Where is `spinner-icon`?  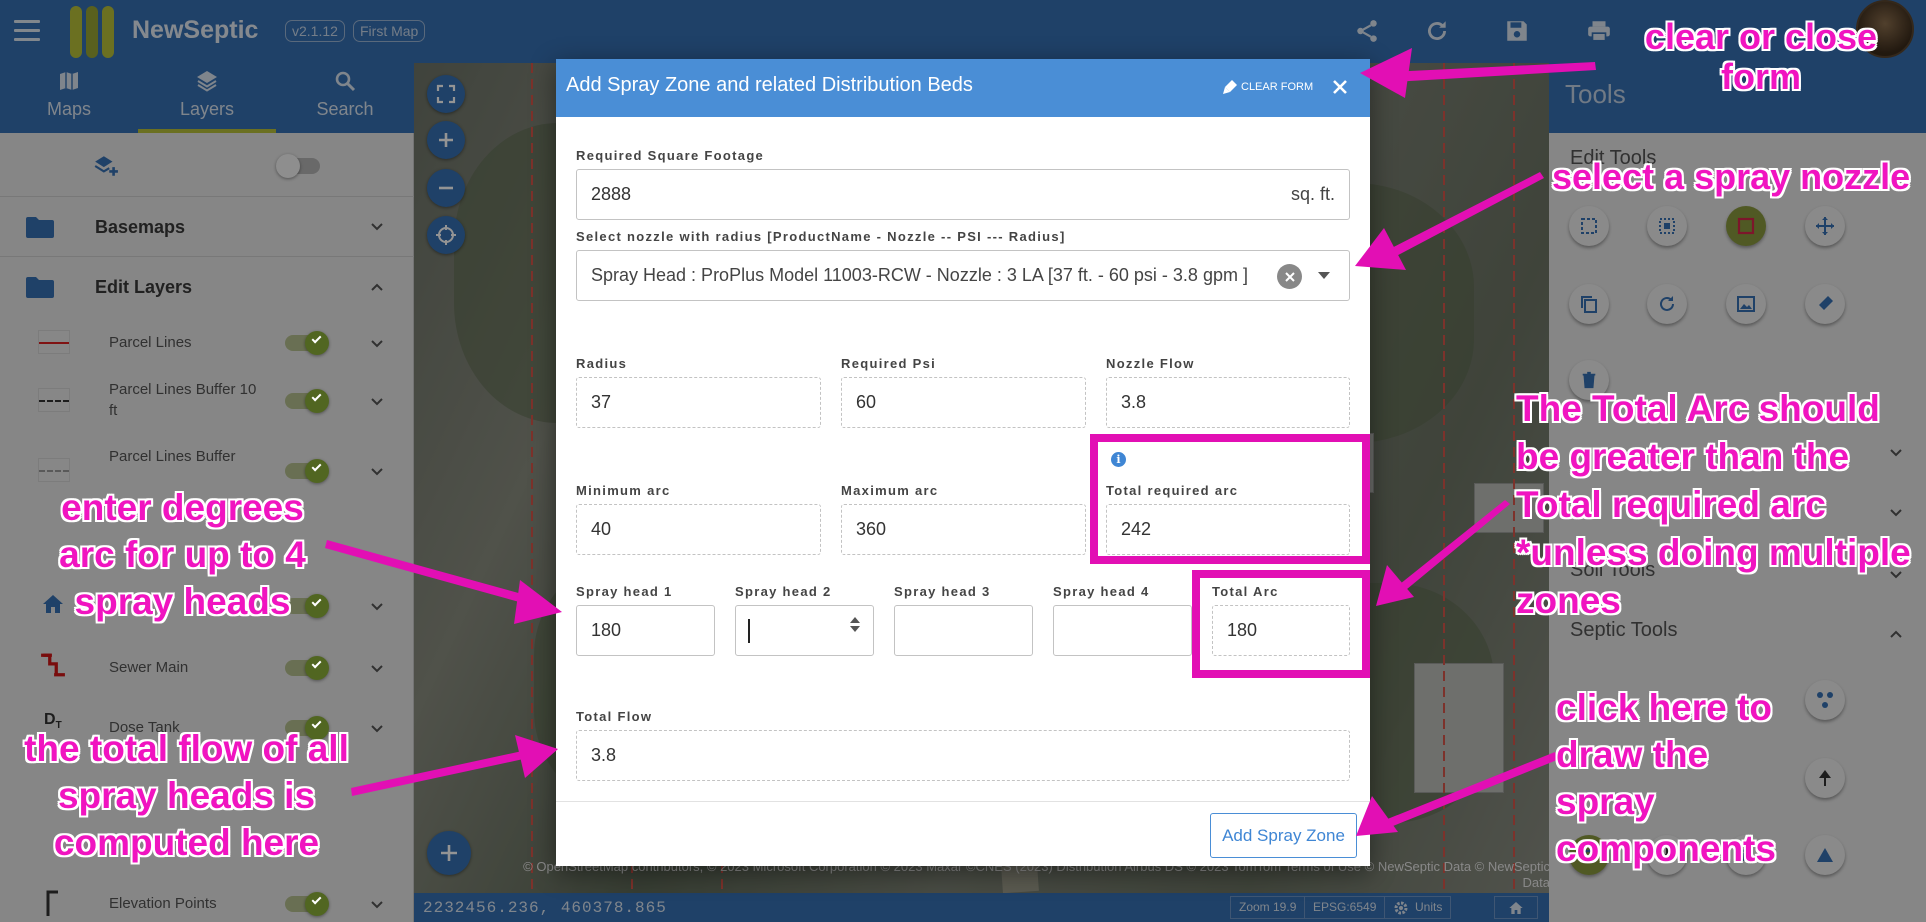 spinner-icon is located at coordinates (855, 631).